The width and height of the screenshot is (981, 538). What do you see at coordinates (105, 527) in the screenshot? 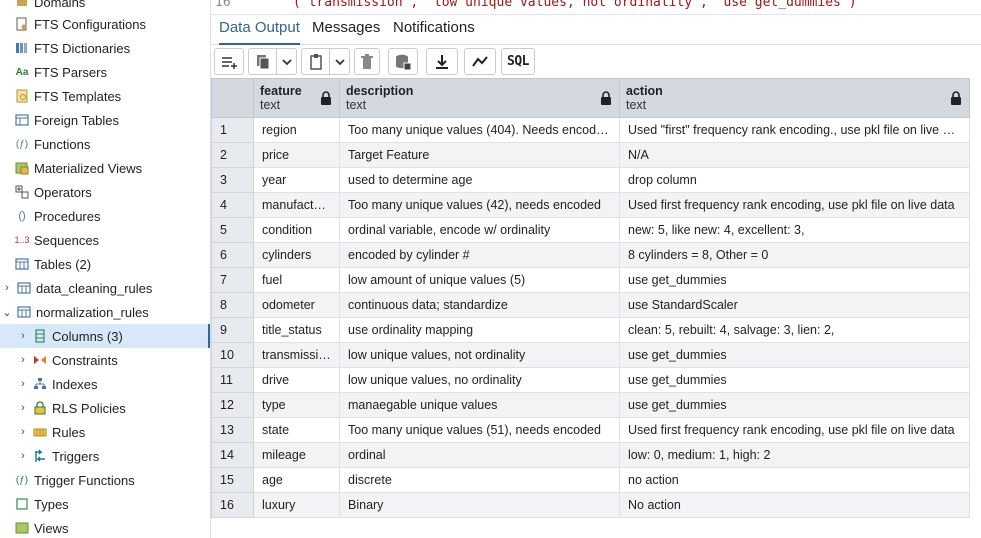
I see `tree-item-views: Views` at bounding box center [105, 527].